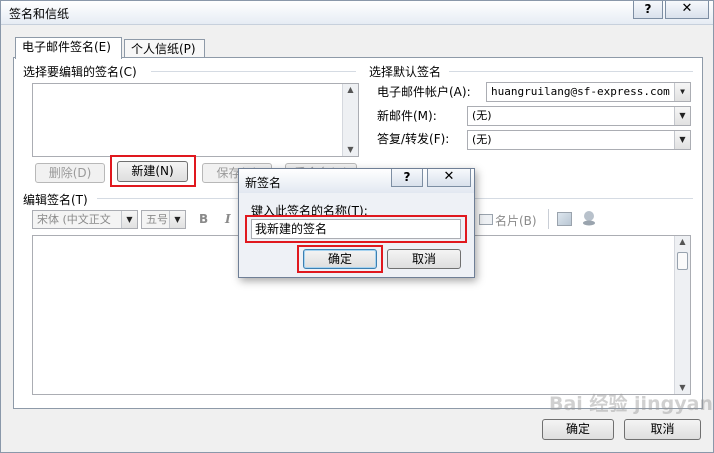  What do you see at coordinates (74, 219) in the screenshot?
I see `font-value: 宋体 (中文正文` at bounding box center [74, 219].